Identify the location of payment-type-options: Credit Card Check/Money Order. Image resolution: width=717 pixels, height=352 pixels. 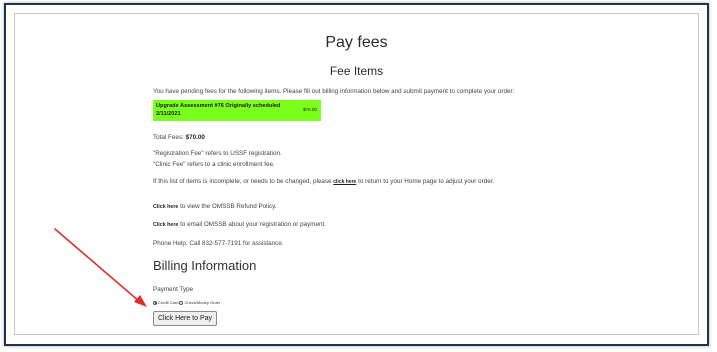
(186, 302).